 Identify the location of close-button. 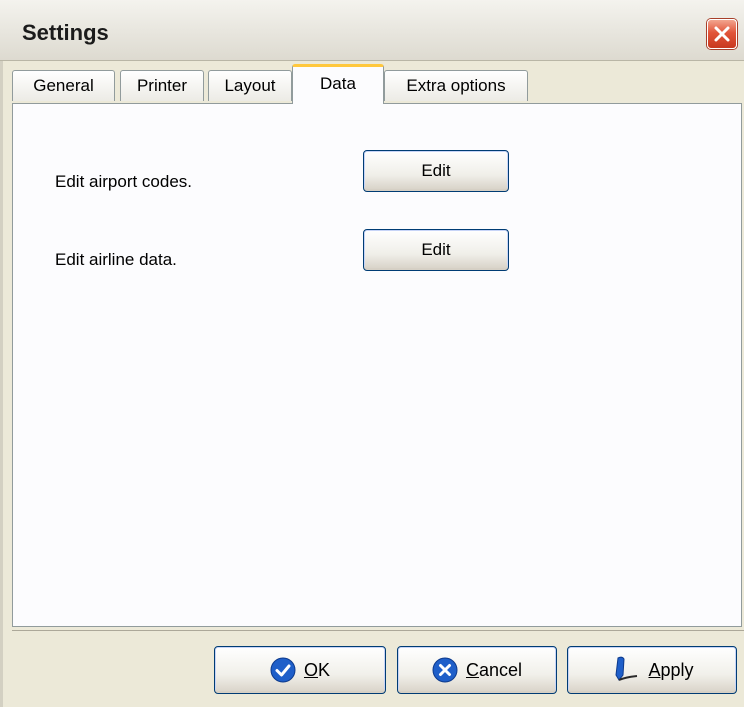
(722, 34).